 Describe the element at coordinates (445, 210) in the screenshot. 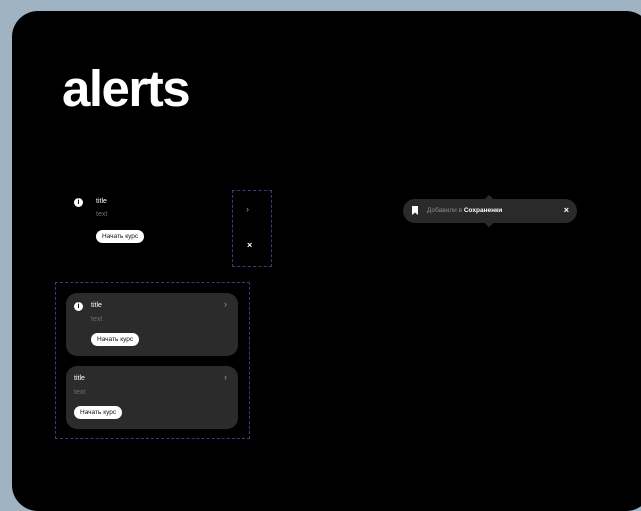

I see `toast-prefix: Добавили в` at that location.